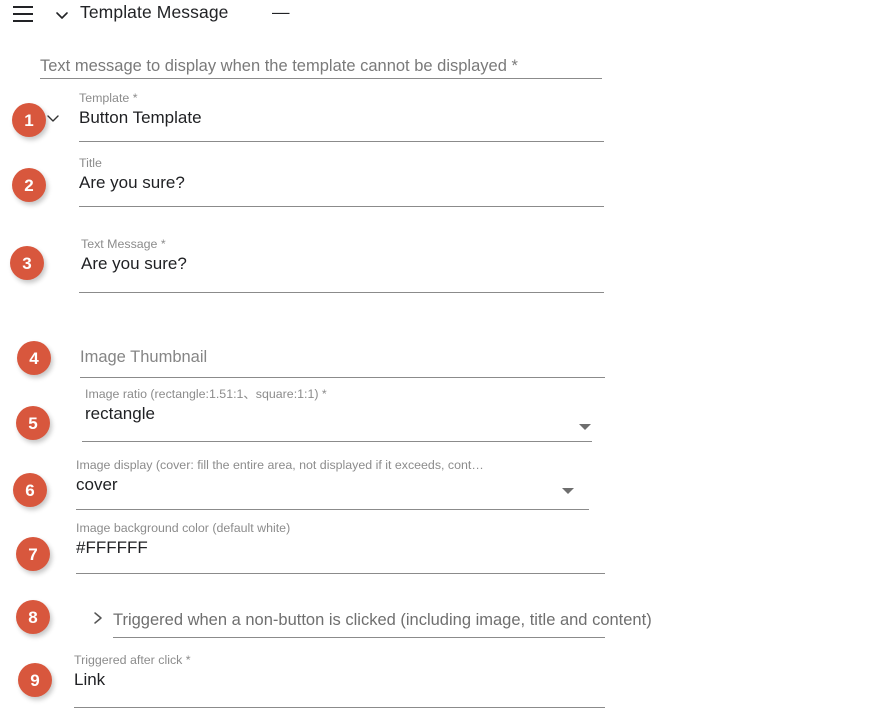  What do you see at coordinates (33, 554) in the screenshot?
I see `step-badge-7: 7` at bounding box center [33, 554].